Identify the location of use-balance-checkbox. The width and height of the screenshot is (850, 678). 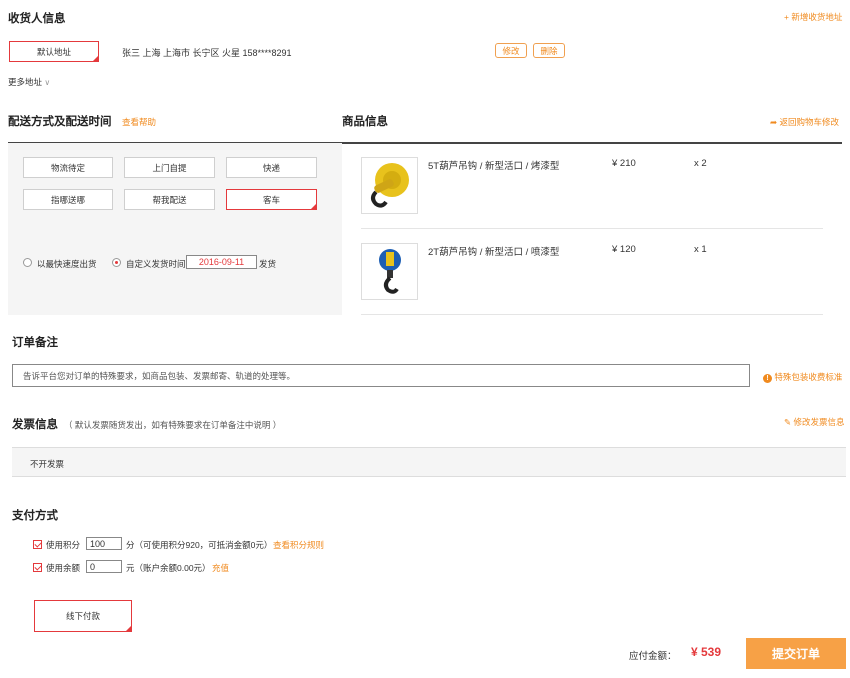
(37, 567).